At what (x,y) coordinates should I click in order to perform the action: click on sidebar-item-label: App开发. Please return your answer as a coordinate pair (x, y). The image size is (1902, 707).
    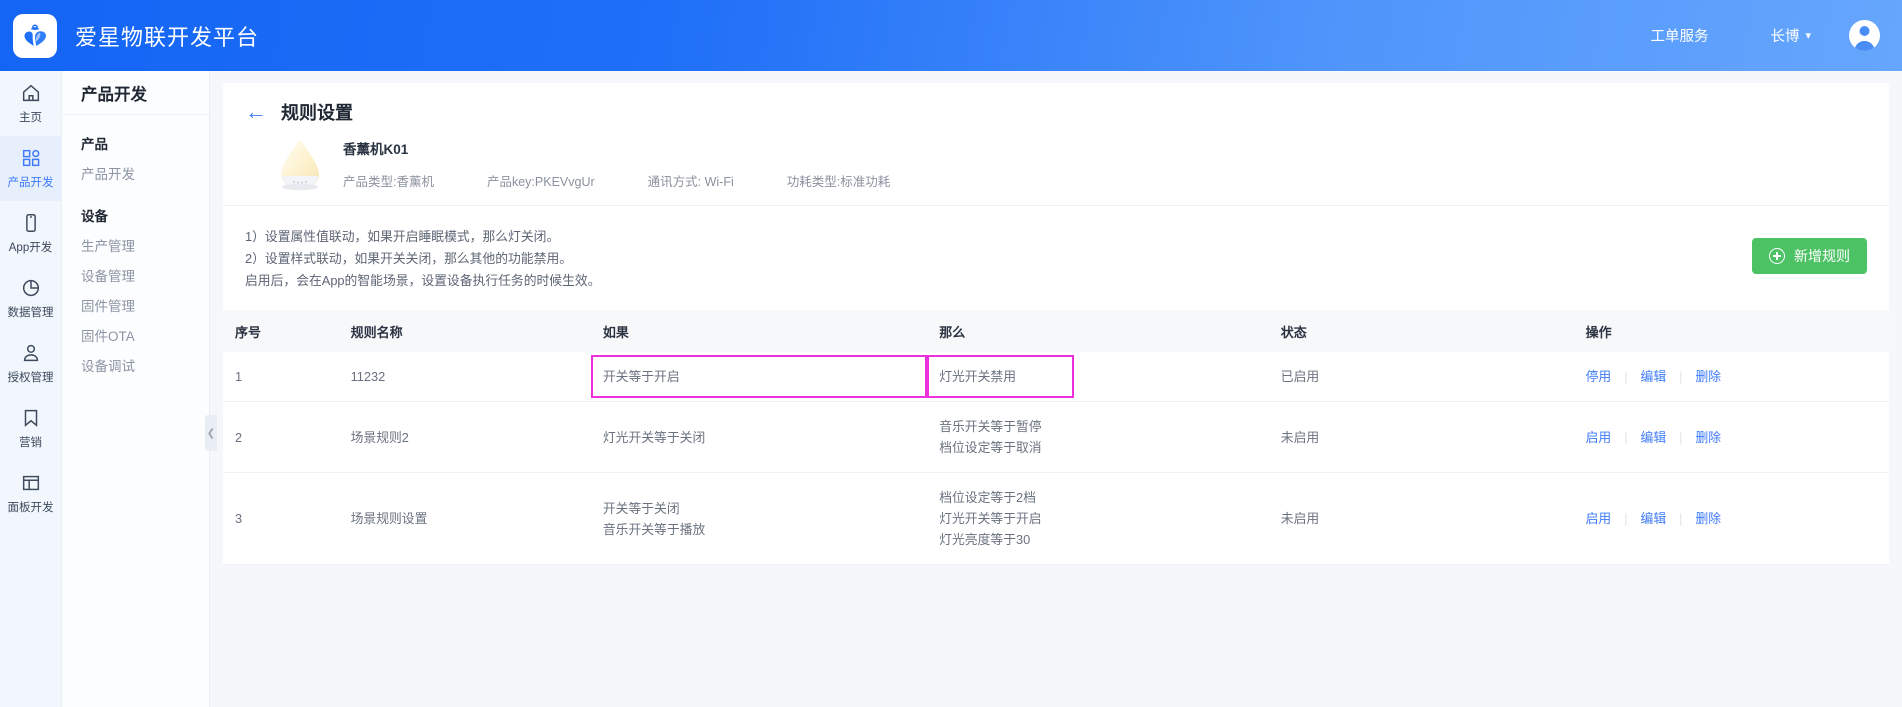
    Looking at the image, I should click on (30, 248).